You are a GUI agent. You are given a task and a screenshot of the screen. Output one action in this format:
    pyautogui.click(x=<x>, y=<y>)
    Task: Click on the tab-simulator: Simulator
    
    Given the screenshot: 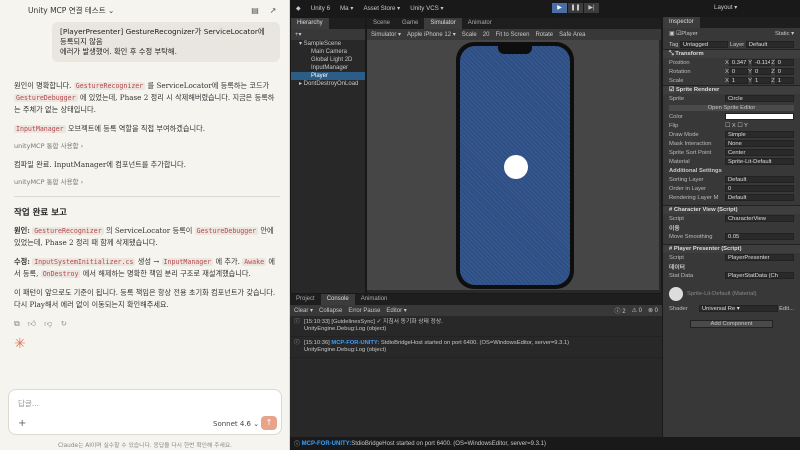 What is the action you would take?
    pyautogui.click(x=443, y=23)
    